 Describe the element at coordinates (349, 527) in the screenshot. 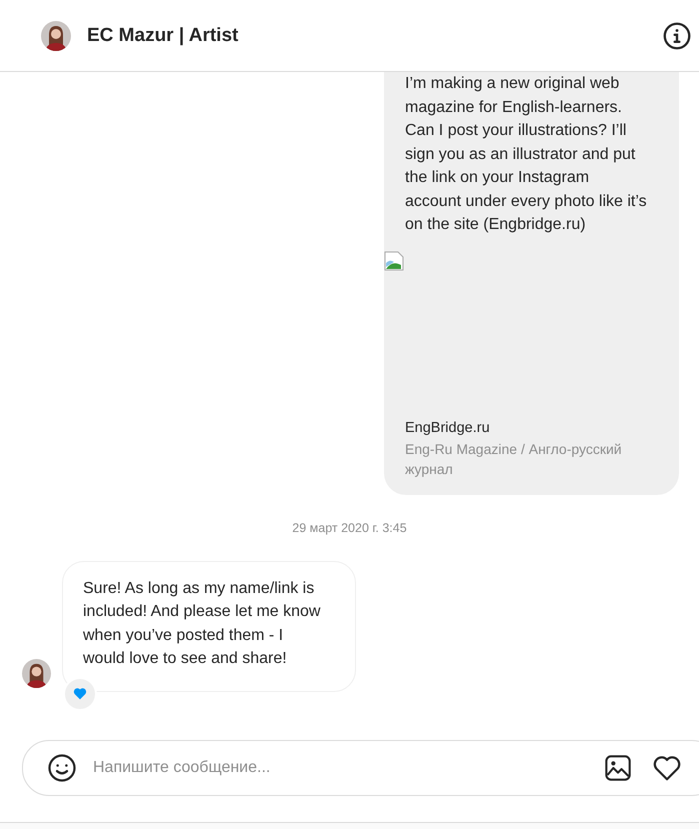

I see `timestamp: 29 март 2020 г. 3:45` at that location.